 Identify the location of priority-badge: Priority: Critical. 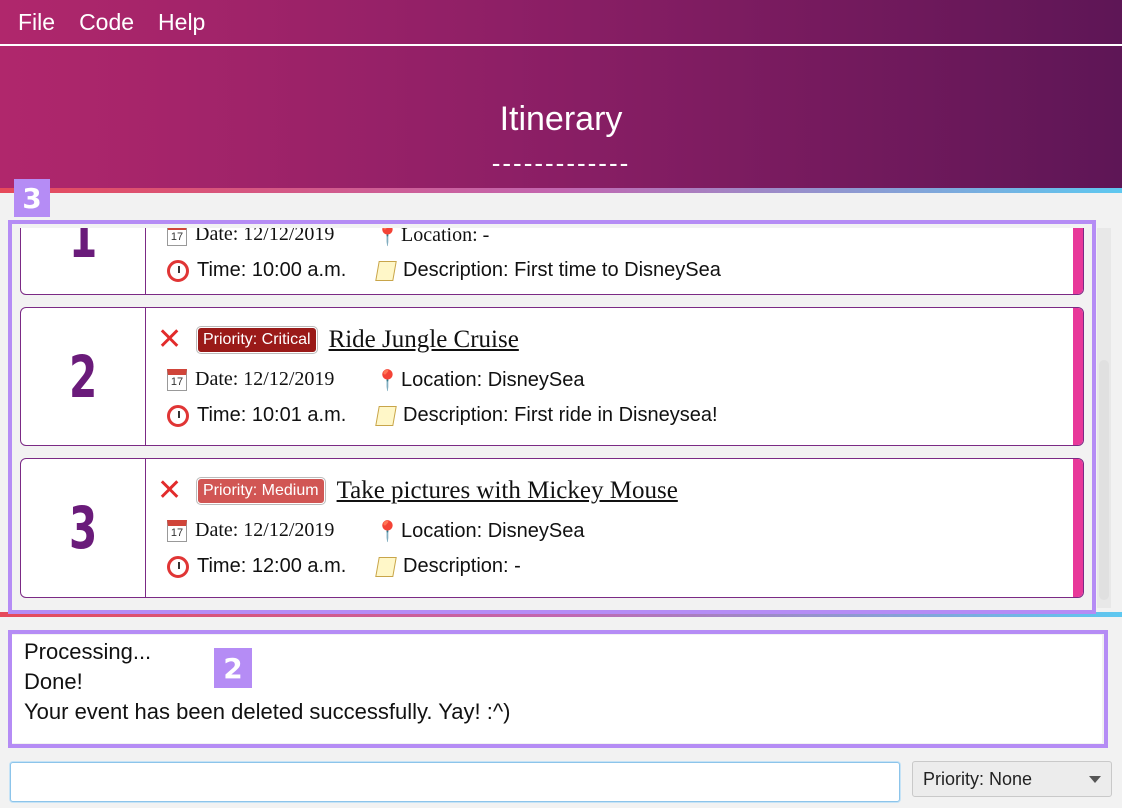
(257, 339).